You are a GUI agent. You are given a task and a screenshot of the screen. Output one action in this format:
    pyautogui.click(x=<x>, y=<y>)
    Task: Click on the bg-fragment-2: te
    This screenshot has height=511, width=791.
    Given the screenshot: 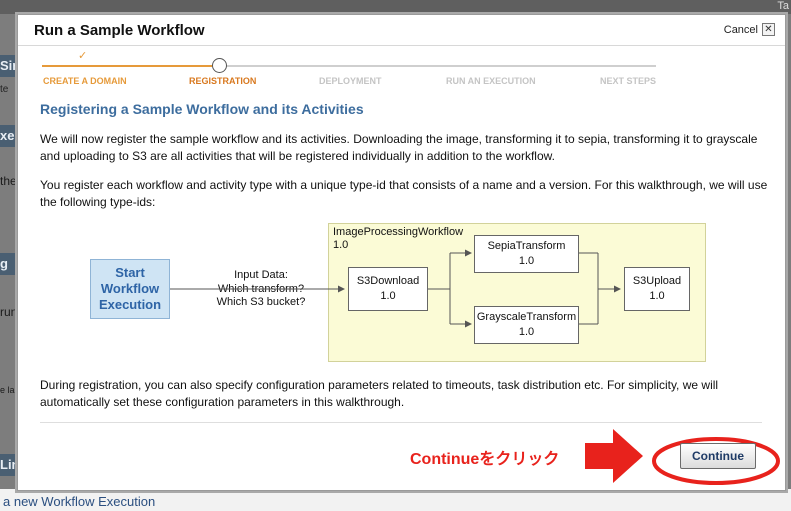 What is the action you would take?
    pyautogui.click(x=4, y=89)
    